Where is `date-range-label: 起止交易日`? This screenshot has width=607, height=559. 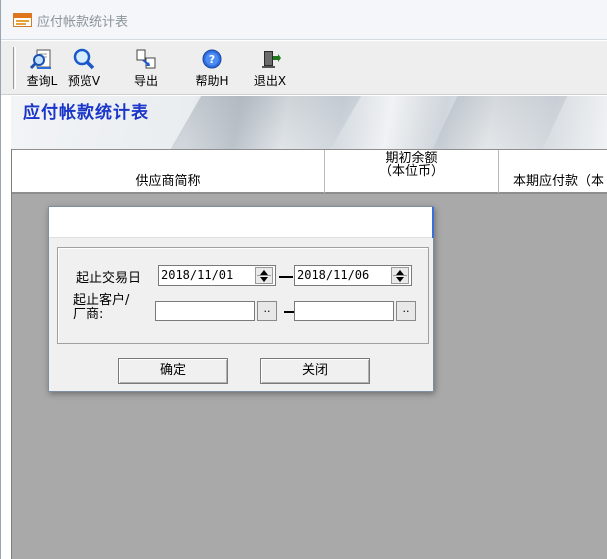
date-range-label: 起止交易日 is located at coordinates (109, 278).